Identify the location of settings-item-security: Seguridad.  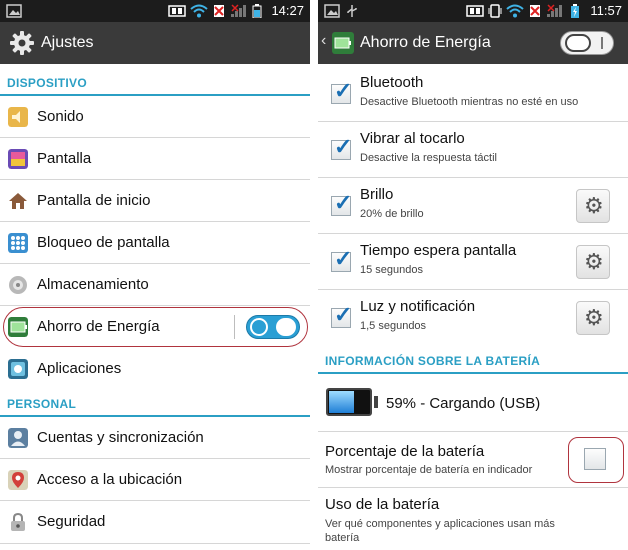
(155, 522).